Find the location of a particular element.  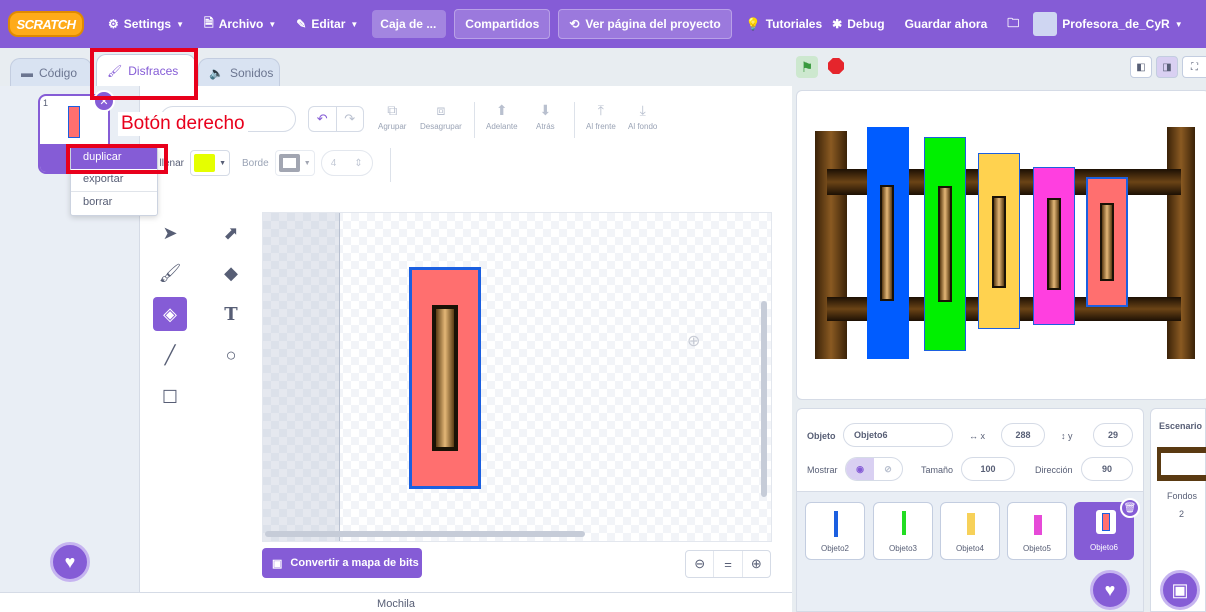

forward-button: ⬆ Adelante is located at coordinates (502, 116).